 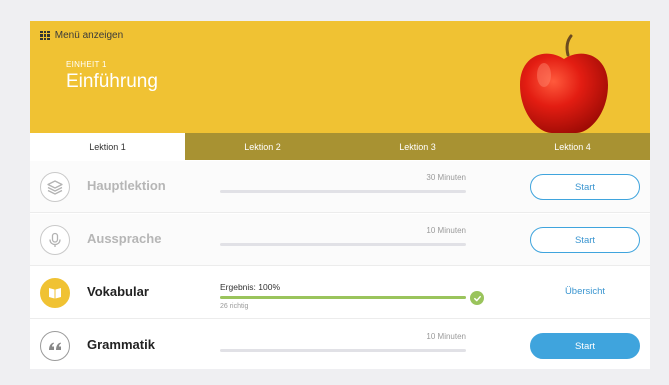 I want to click on lesson-tabs: Lektion 1 Lektion 2 Lektion 3 Lektion 4, so click(x=340, y=146).